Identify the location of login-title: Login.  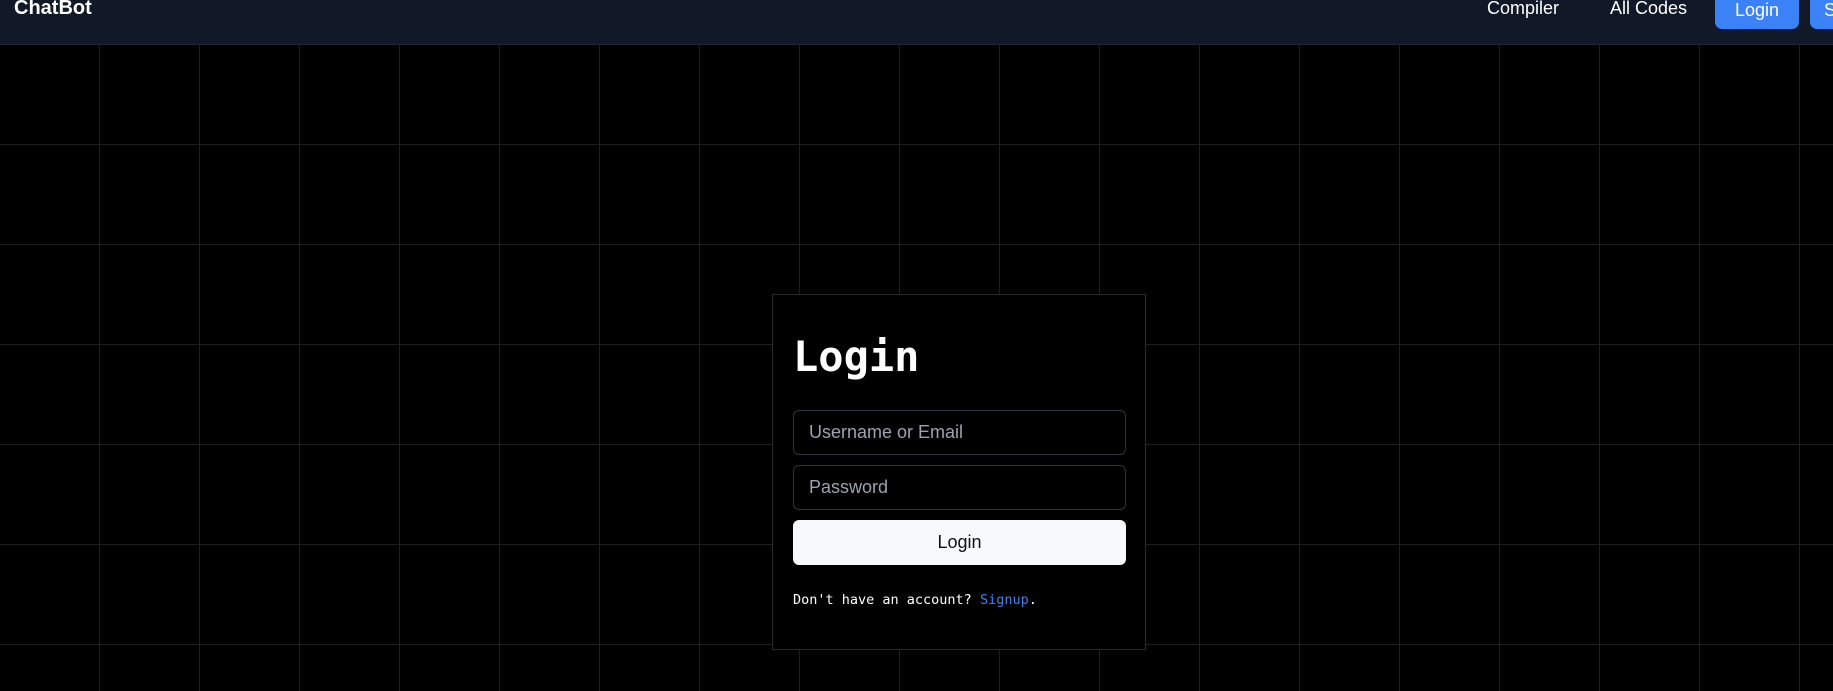
(856, 356).